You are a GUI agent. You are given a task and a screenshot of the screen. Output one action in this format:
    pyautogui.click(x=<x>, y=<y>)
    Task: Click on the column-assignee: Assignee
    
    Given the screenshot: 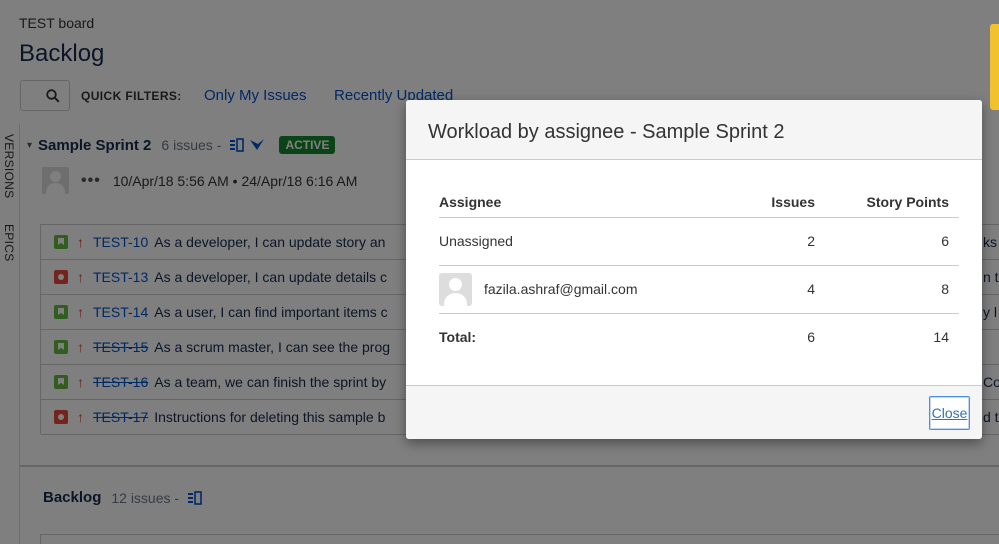 What is the action you would take?
    pyautogui.click(x=568, y=202)
    